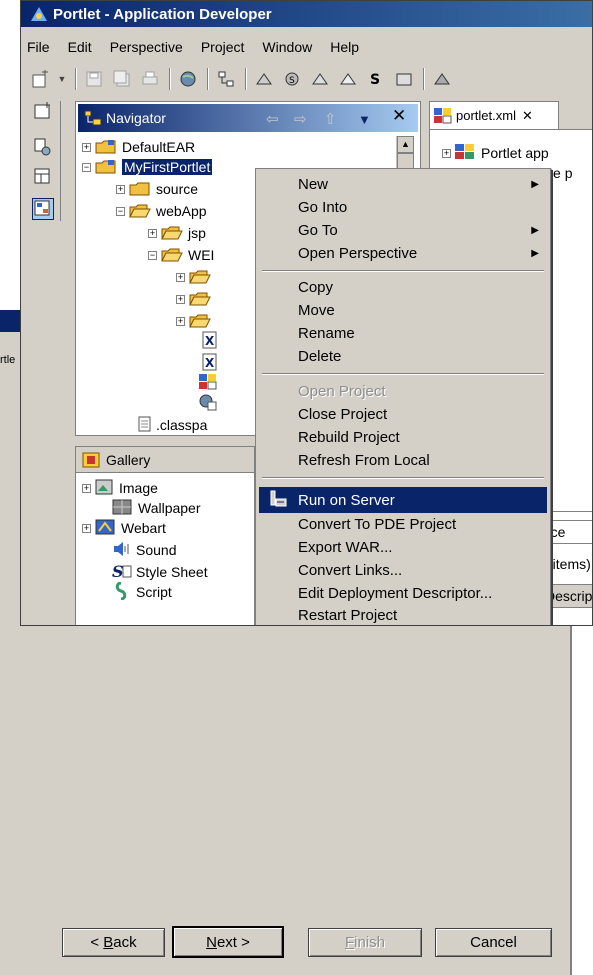  Describe the element at coordinates (172, 425) in the screenshot. I see `tree-item-classpath: .classpa` at that location.